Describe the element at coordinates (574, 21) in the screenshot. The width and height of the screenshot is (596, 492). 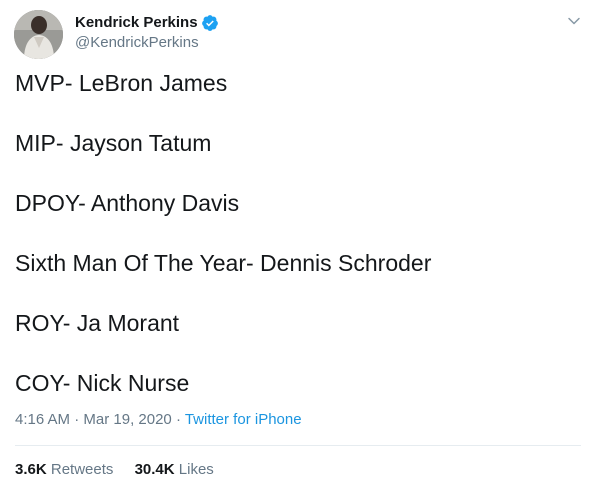
I see `chevron-down-icon` at that location.